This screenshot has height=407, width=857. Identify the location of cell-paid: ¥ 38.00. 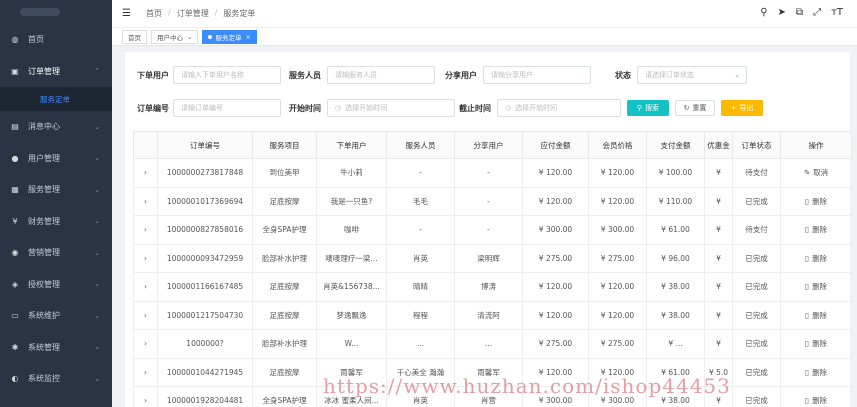
(675, 287).